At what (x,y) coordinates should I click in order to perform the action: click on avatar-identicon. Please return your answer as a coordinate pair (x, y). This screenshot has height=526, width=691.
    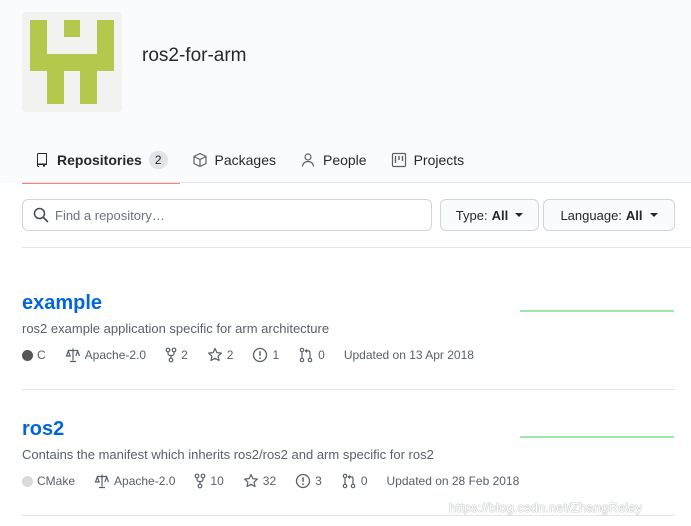
    Looking at the image, I should click on (72, 62).